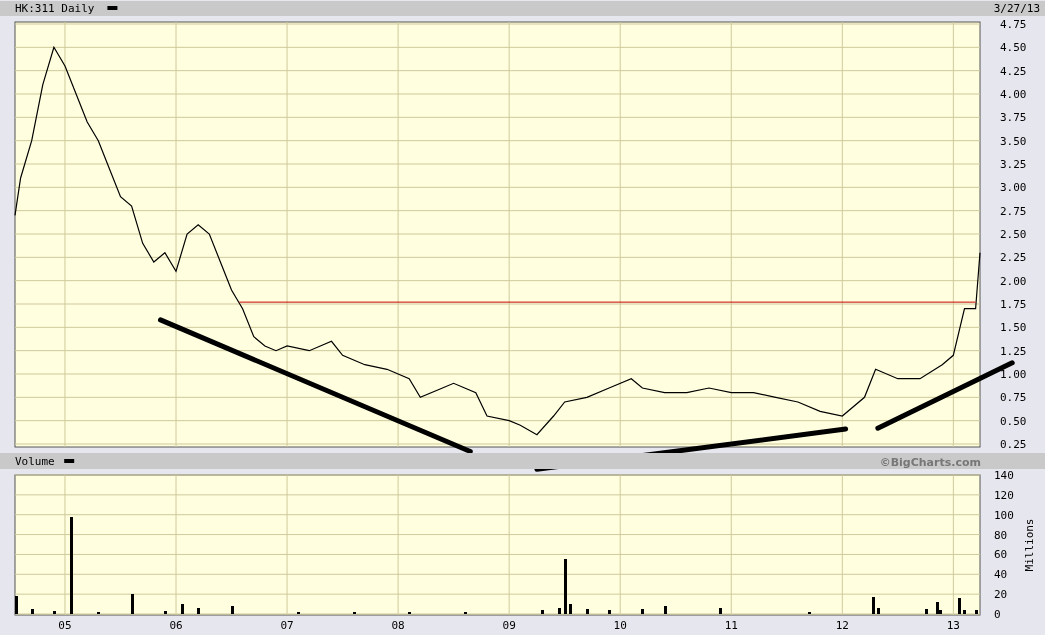 Image resolution: width=1045 pixels, height=635 pixels. What do you see at coordinates (1016, 8) in the screenshot?
I see `chart-date: 3/27/13` at bounding box center [1016, 8].